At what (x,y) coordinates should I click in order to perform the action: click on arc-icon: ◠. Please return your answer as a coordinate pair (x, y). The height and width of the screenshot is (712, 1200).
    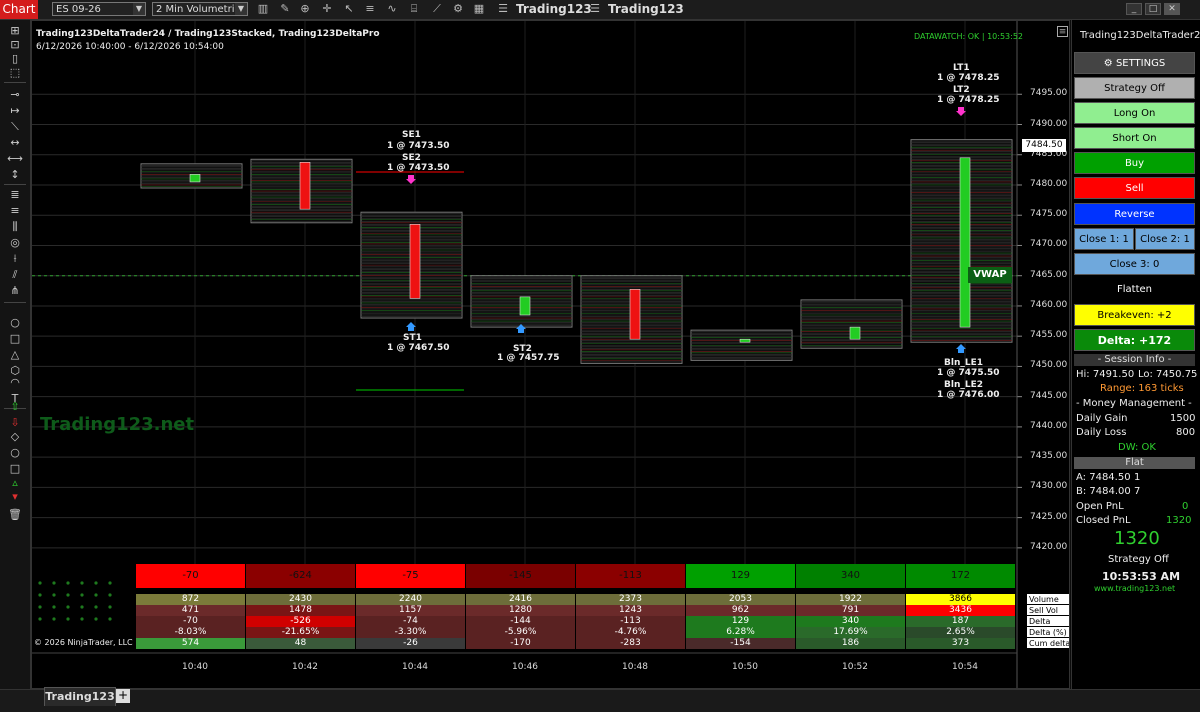
    Looking at the image, I should click on (15, 383).